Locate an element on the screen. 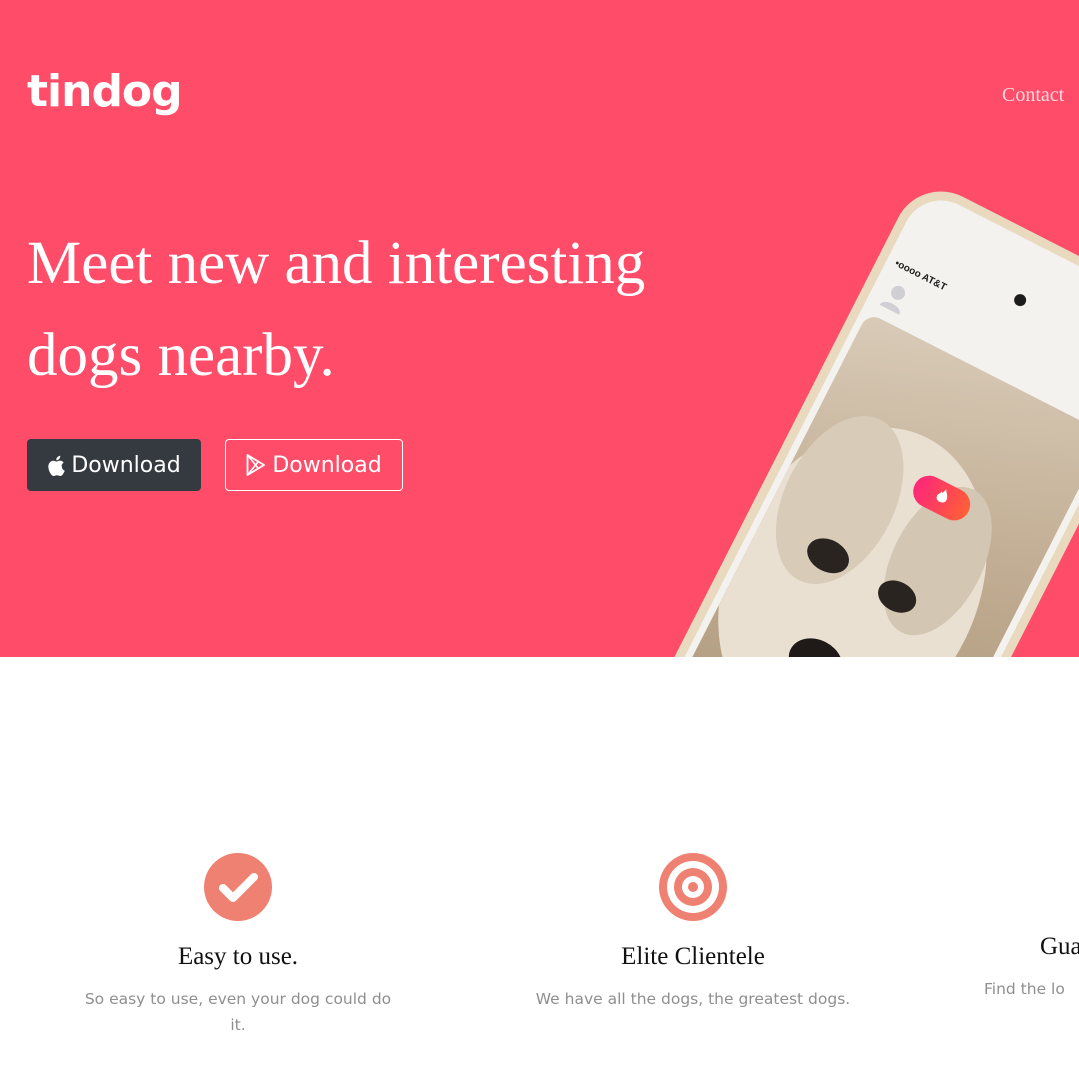 The image size is (1079, 1078). feature-title: Gua is located at coordinates (1059, 946).